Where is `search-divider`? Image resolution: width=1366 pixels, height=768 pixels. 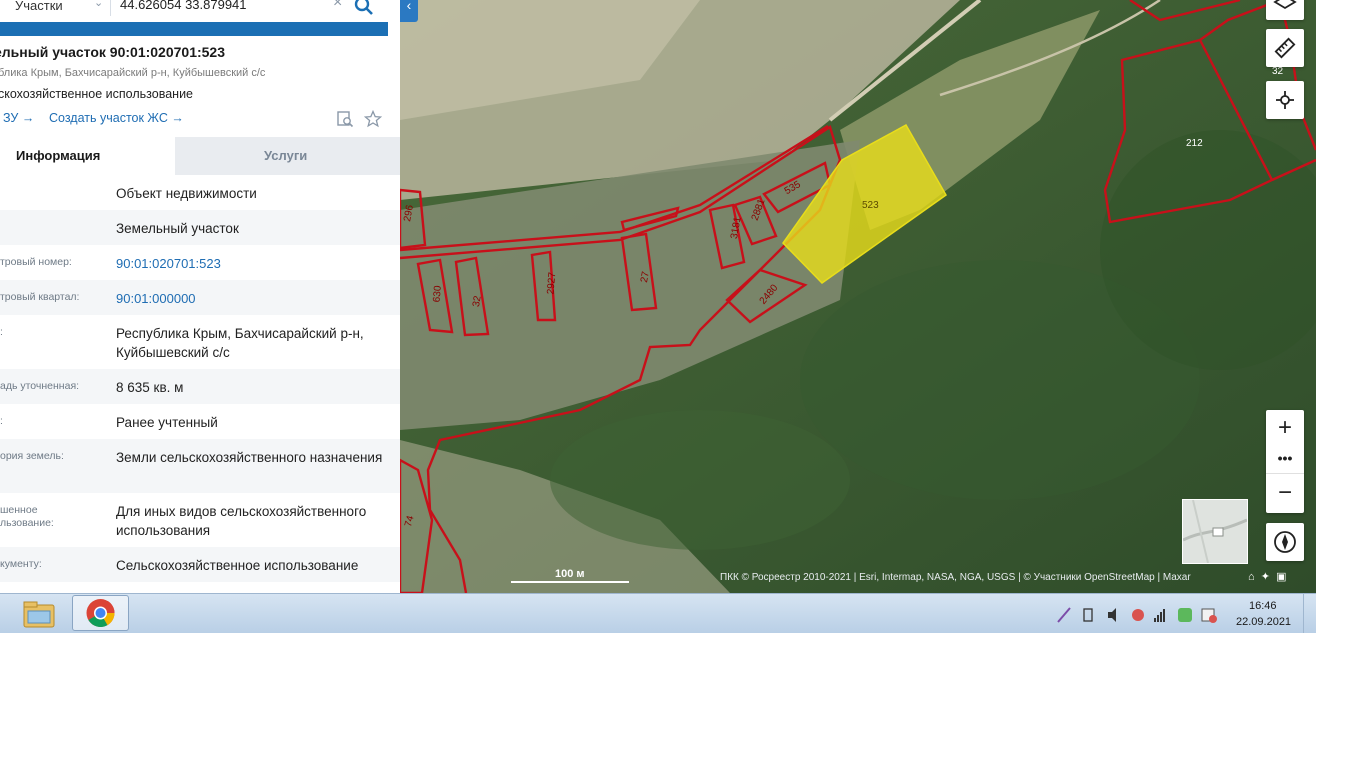
search-divider is located at coordinates (110, 8).